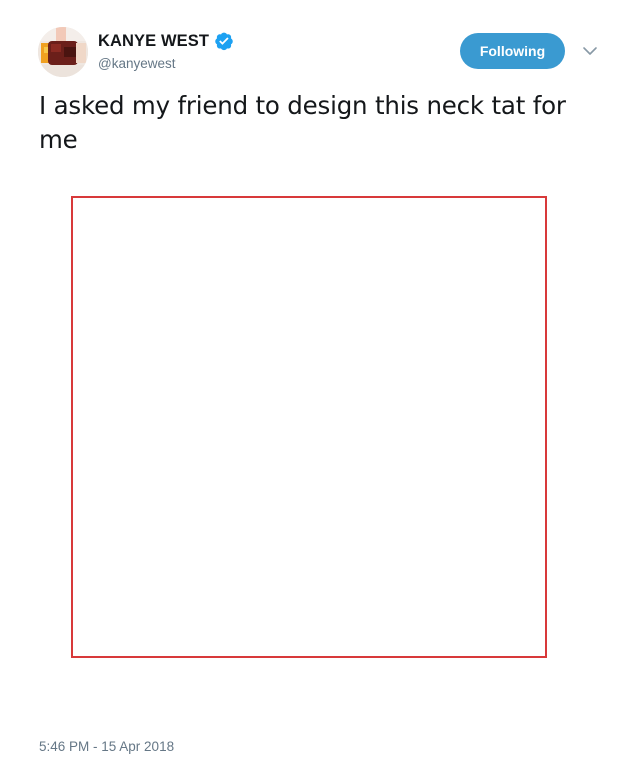 The image size is (637, 768). What do you see at coordinates (512, 51) in the screenshot?
I see `following-button: Following` at bounding box center [512, 51].